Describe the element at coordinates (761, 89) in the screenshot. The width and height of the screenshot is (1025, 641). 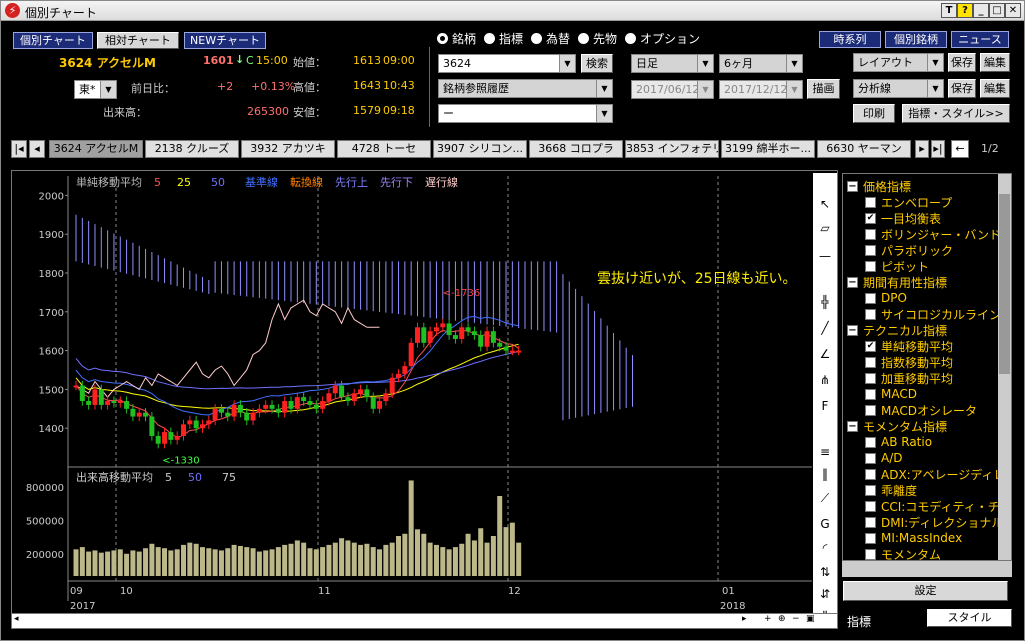
I see `to-date: 2017/12/12 ▼` at that location.